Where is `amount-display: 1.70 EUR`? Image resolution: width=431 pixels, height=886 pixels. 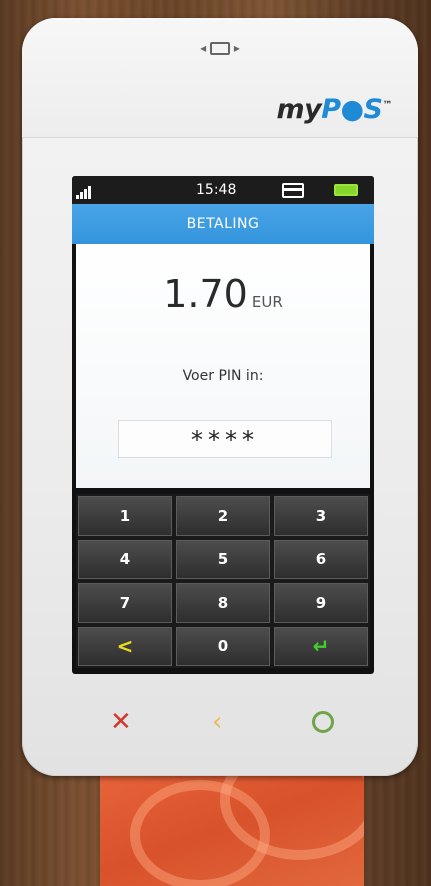 amount-display: 1.70 EUR is located at coordinates (223, 294).